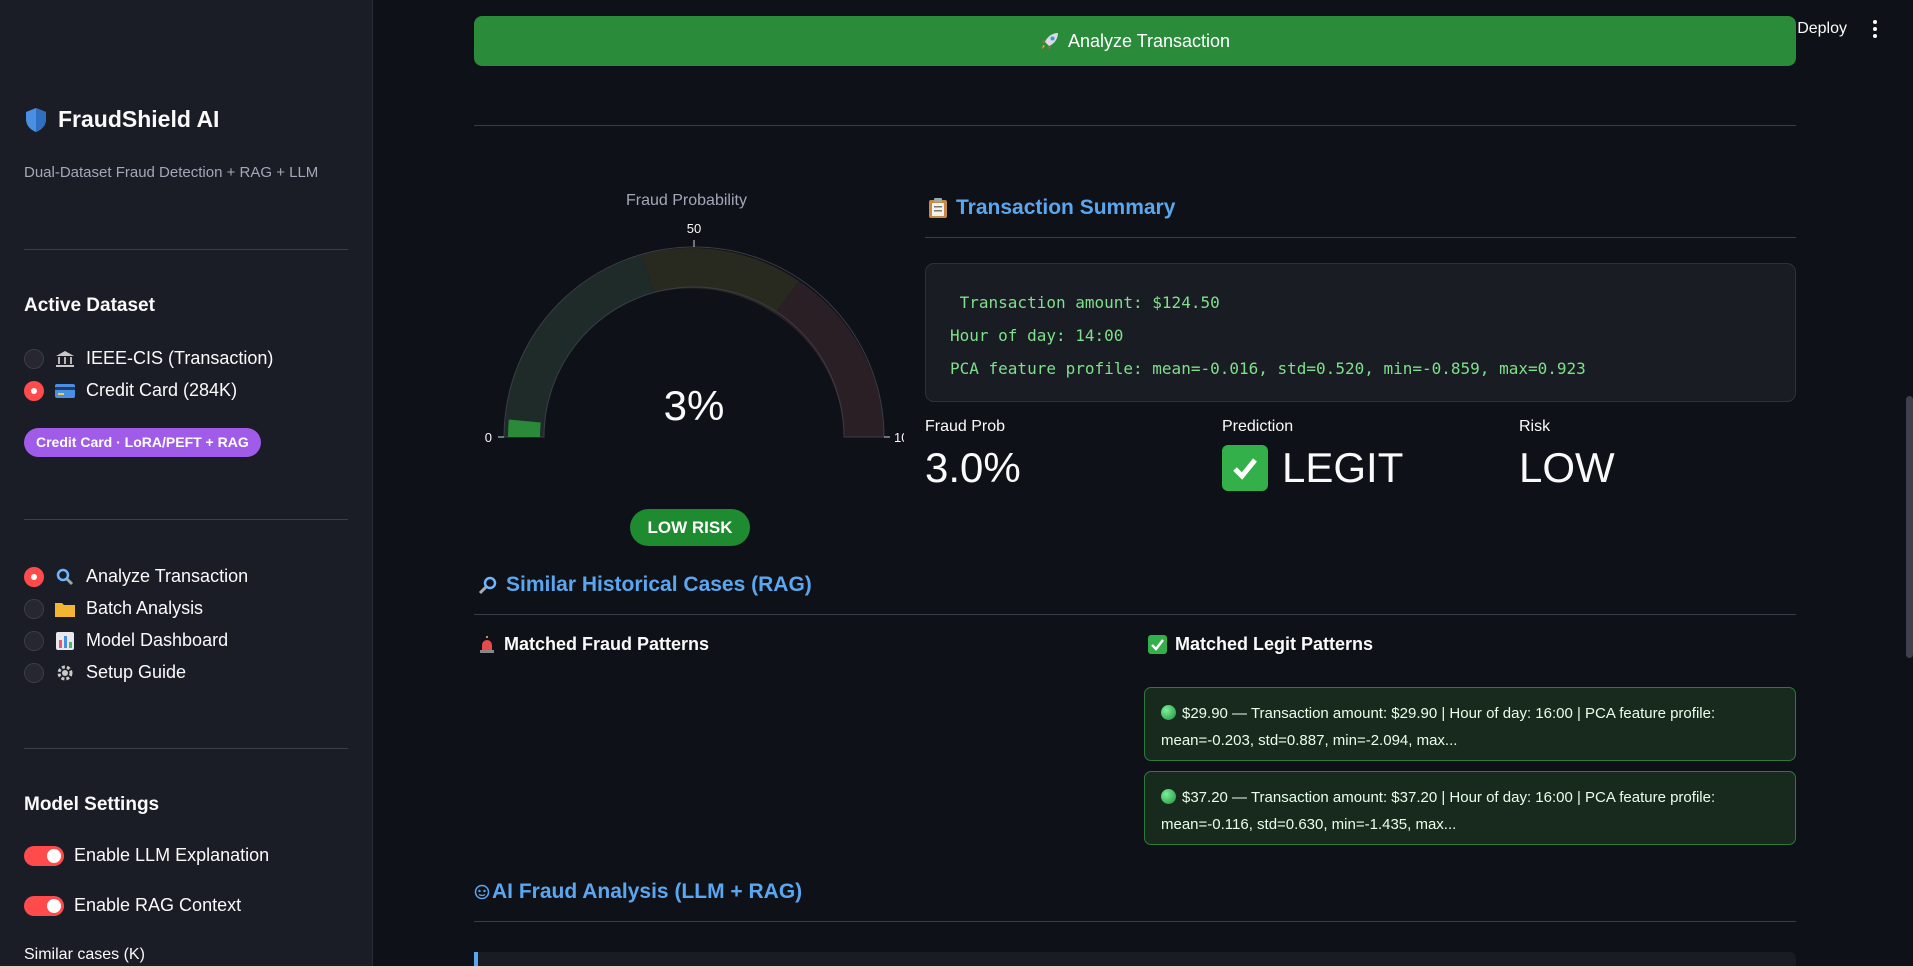 The width and height of the screenshot is (1913, 970). Describe the element at coordinates (65, 391) in the screenshot. I see `credit-card-icon` at that location.